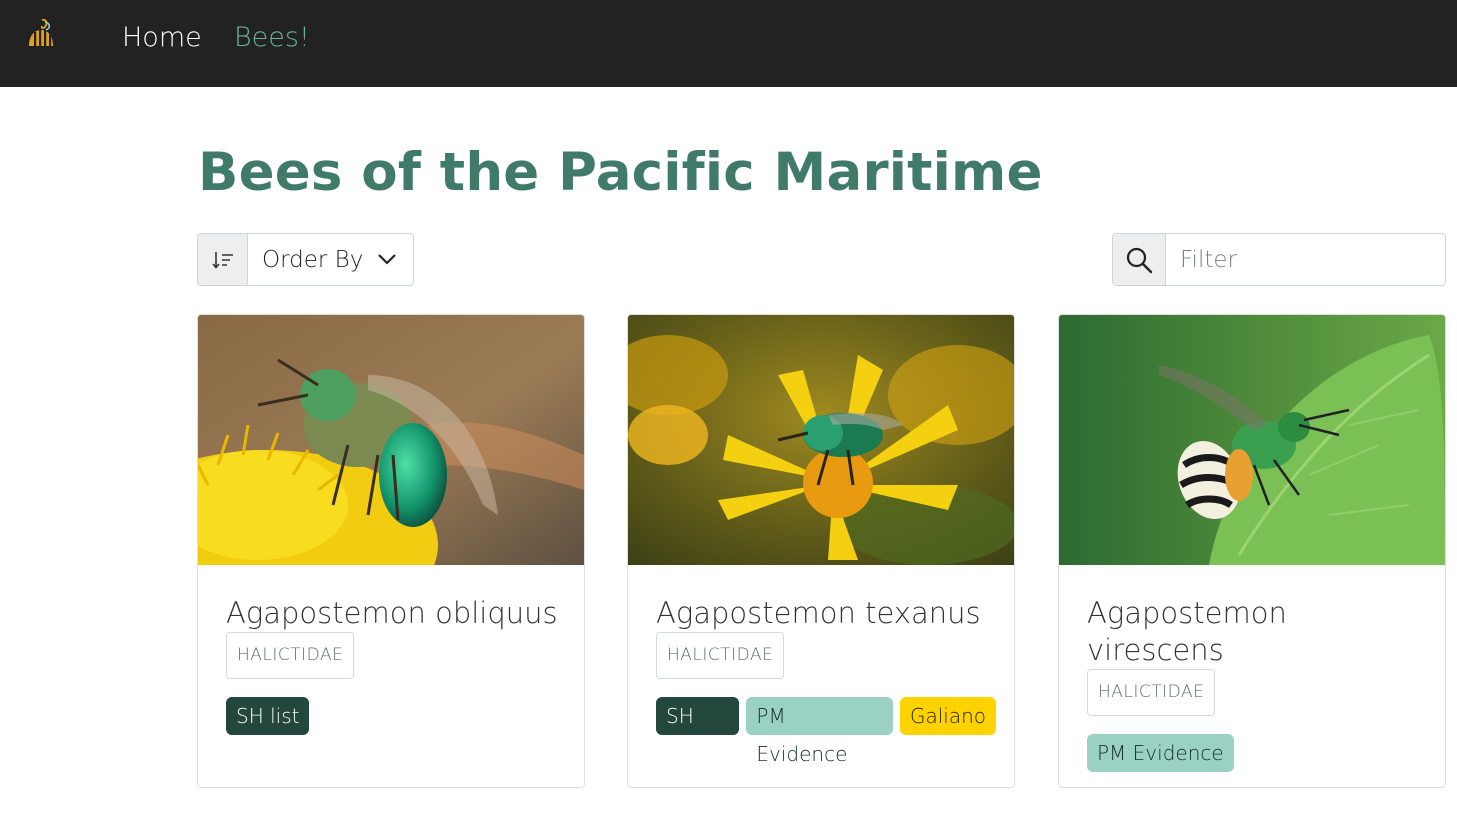 The height and width of the screenshot is (820, 1457). Describe the element at coordinates (620, 172) in the screenshot. I see `page-title: Bees of the Pacific Maritime` at that location.